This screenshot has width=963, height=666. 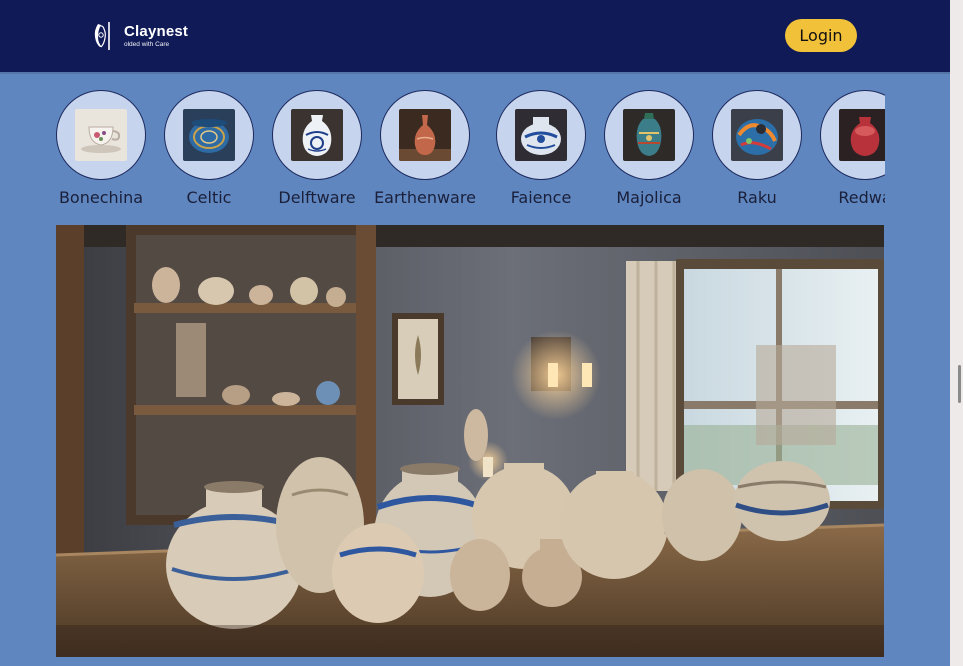 I want to click on brand-logo: Claynest olded with Care, so click(x=139, y=36).